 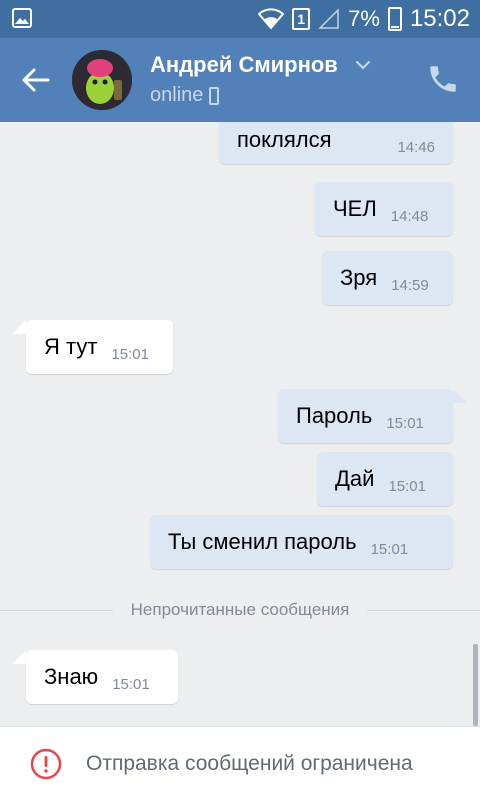 I want to click on message-outgoing: Ты сменил пароль 15:01, so click(x=301, y=542).